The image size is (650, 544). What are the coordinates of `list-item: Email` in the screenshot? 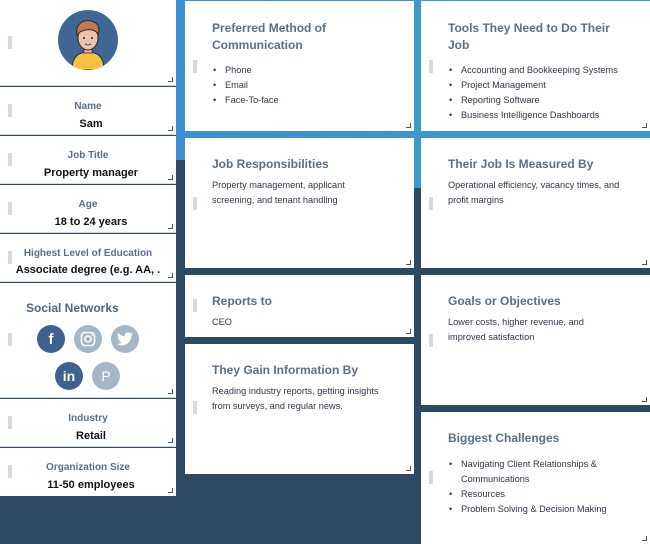 It's located at (308, 85).